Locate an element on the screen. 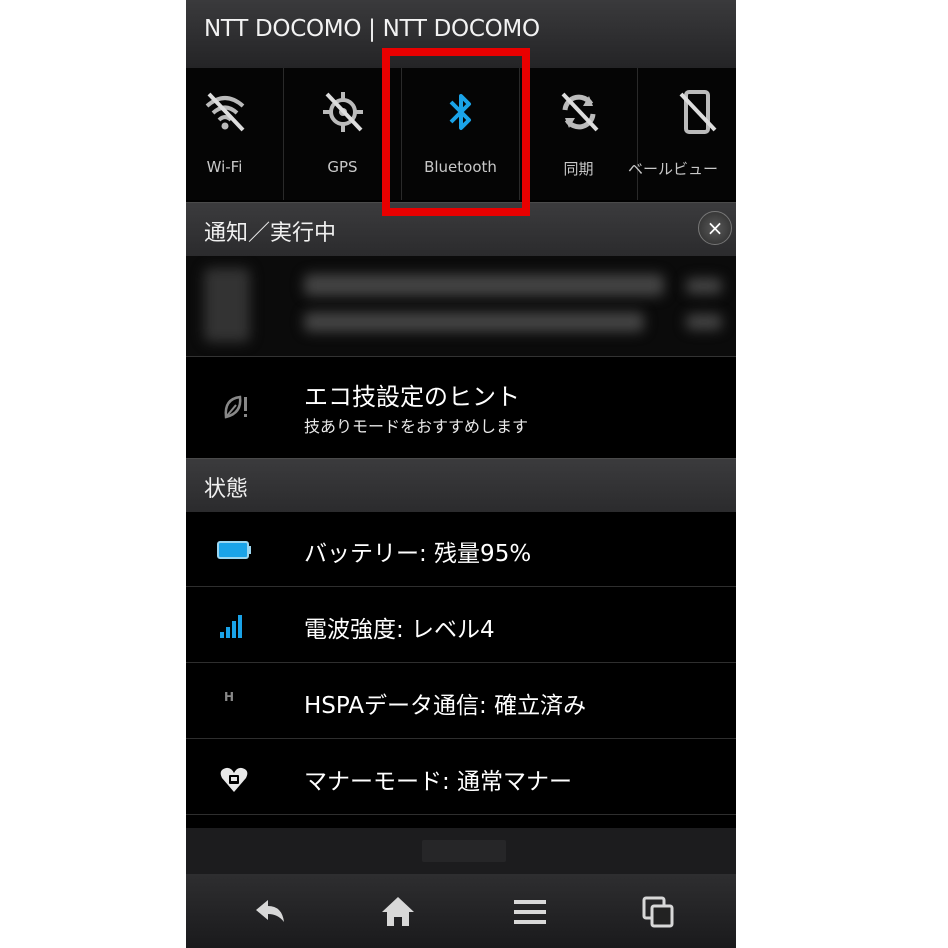  blurred-notification is located at coordinates (461, 306).